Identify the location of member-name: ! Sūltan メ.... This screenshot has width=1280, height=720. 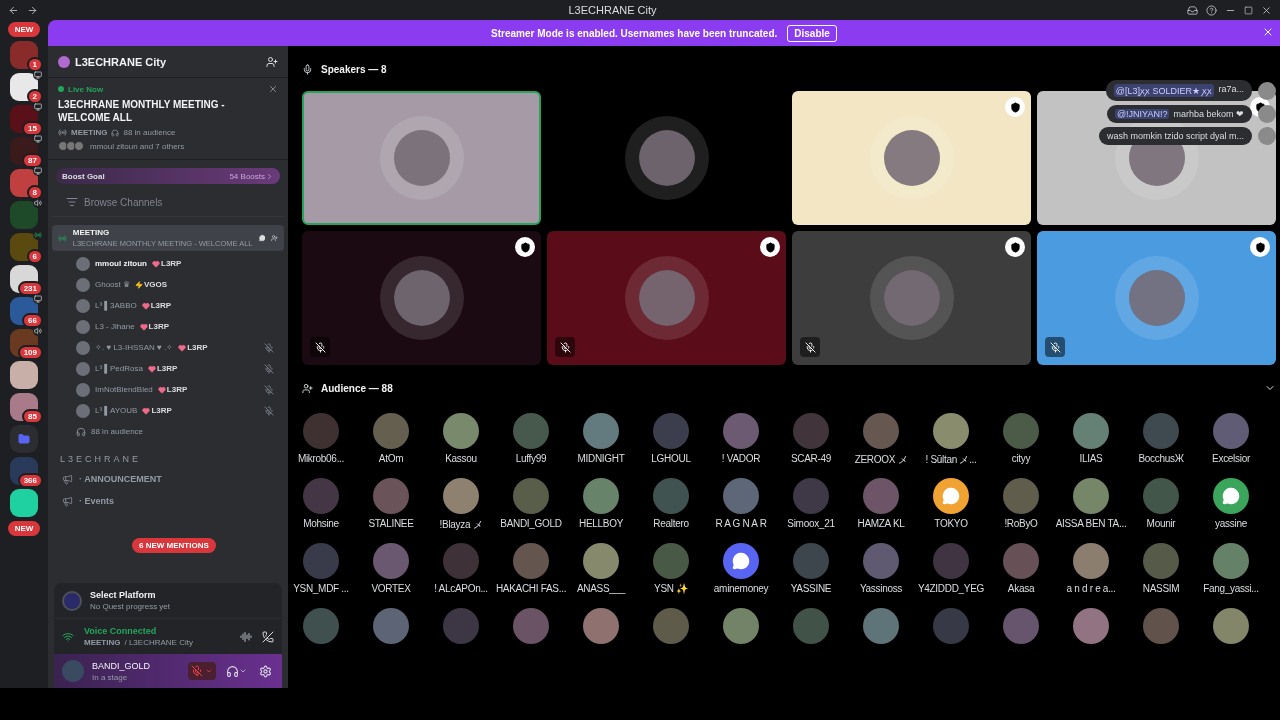
(951, 460).